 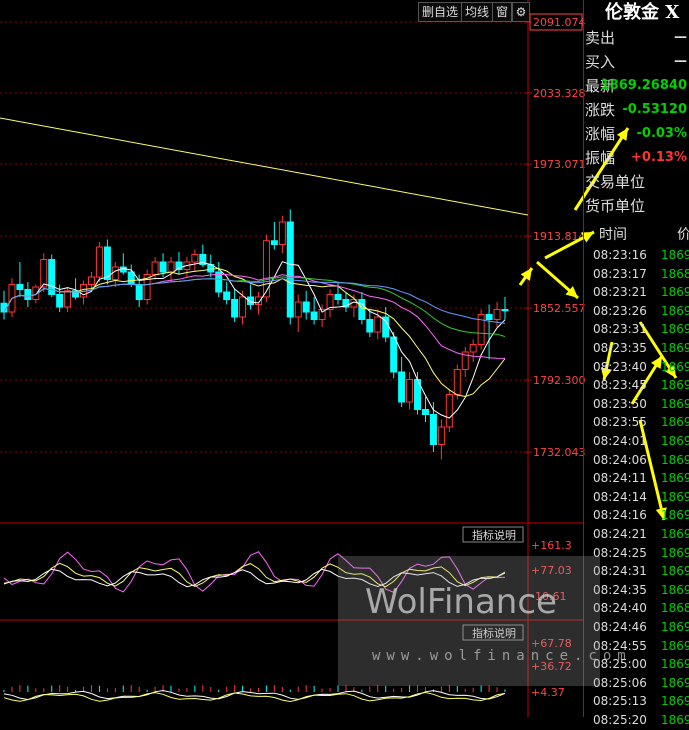 I want to click on tick-time: 08:23:45, so click(x=620, y=385).